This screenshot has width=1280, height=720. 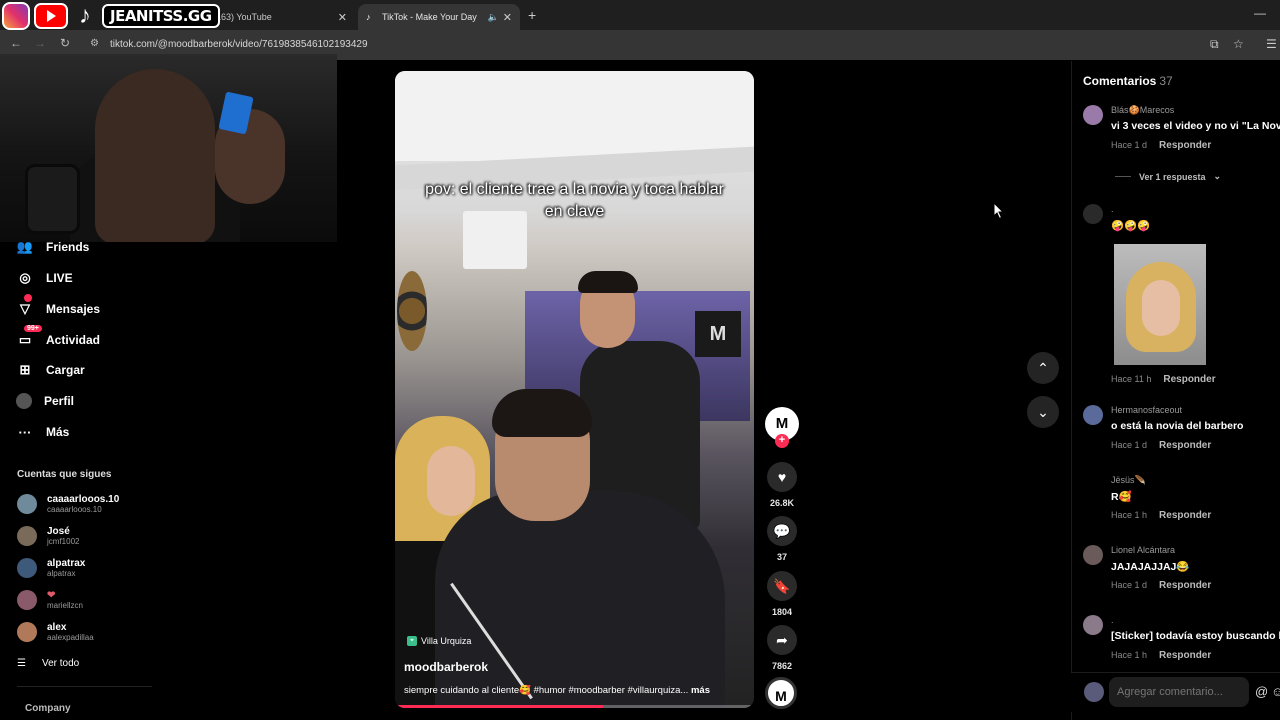 What do you see at coordinates (65, 43) in the screenshot?
I see `reload-icon: ↻` at bounding box center [65, 43].